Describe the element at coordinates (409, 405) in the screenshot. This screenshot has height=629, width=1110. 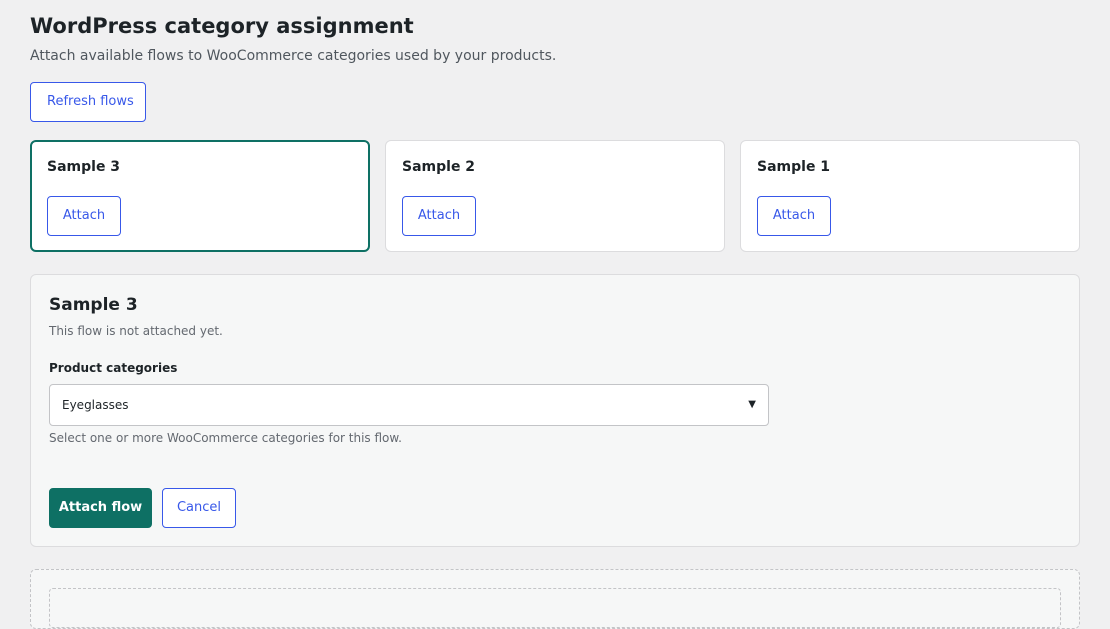
I see `product-categories-select: Eyeglasses ▼` at that location.